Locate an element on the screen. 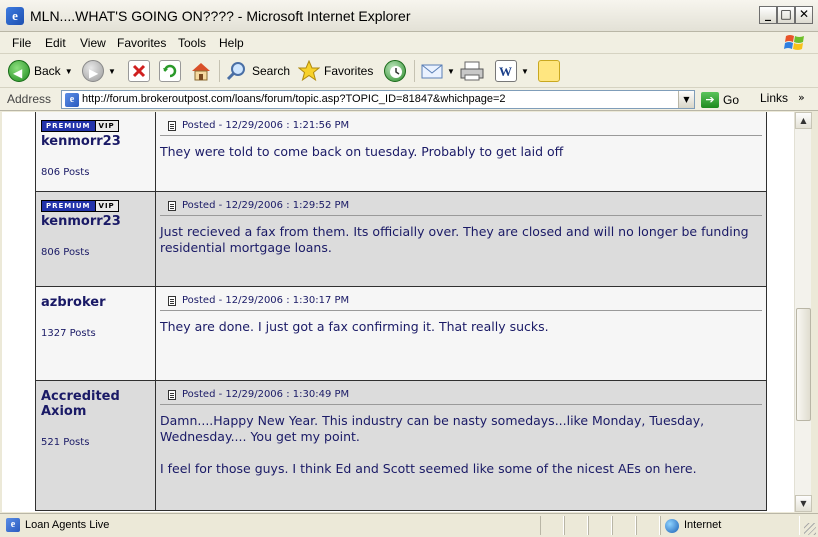  minimize-button: _ is located at coordinates (768, 15).